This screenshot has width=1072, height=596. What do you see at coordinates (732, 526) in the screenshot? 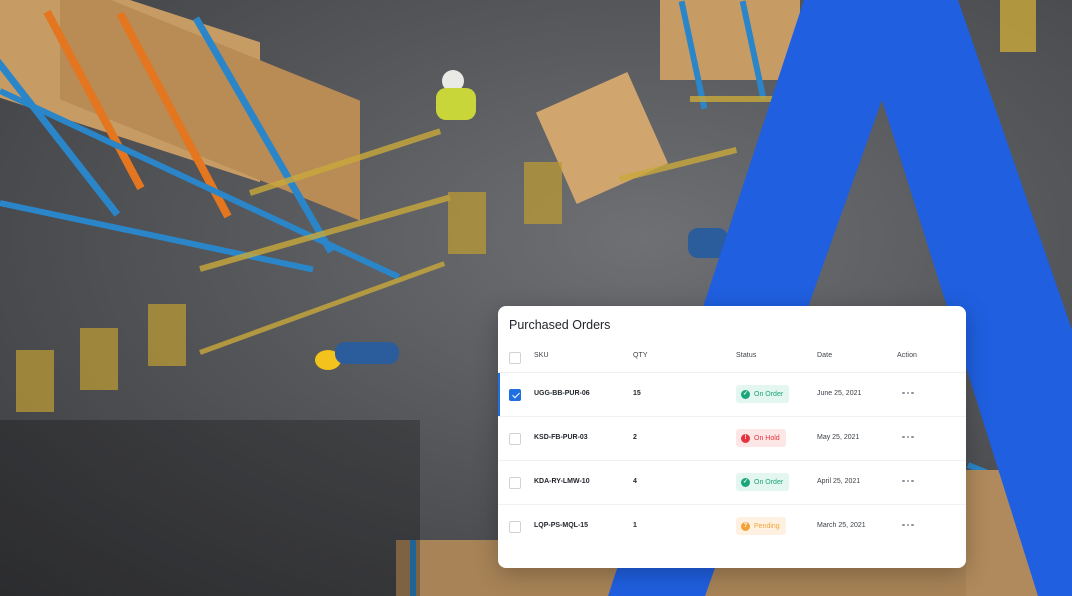
I see `table-row: LQP-PS-MQL-15 1 ? Pending March 25, 2021` at bounding box center [732, 526].